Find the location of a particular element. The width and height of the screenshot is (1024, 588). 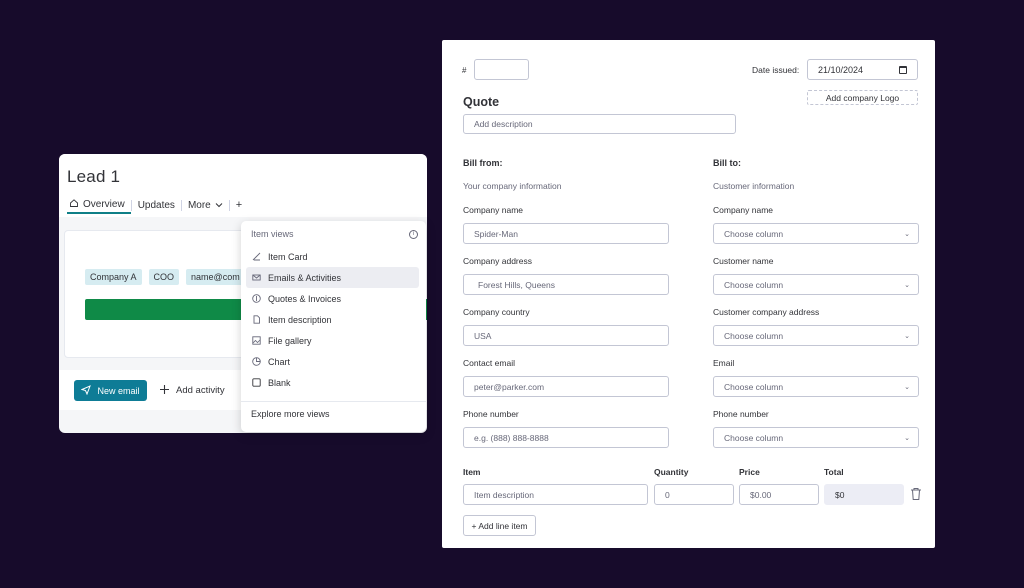

new-email-button: New email is located at coordinates (110, 390).